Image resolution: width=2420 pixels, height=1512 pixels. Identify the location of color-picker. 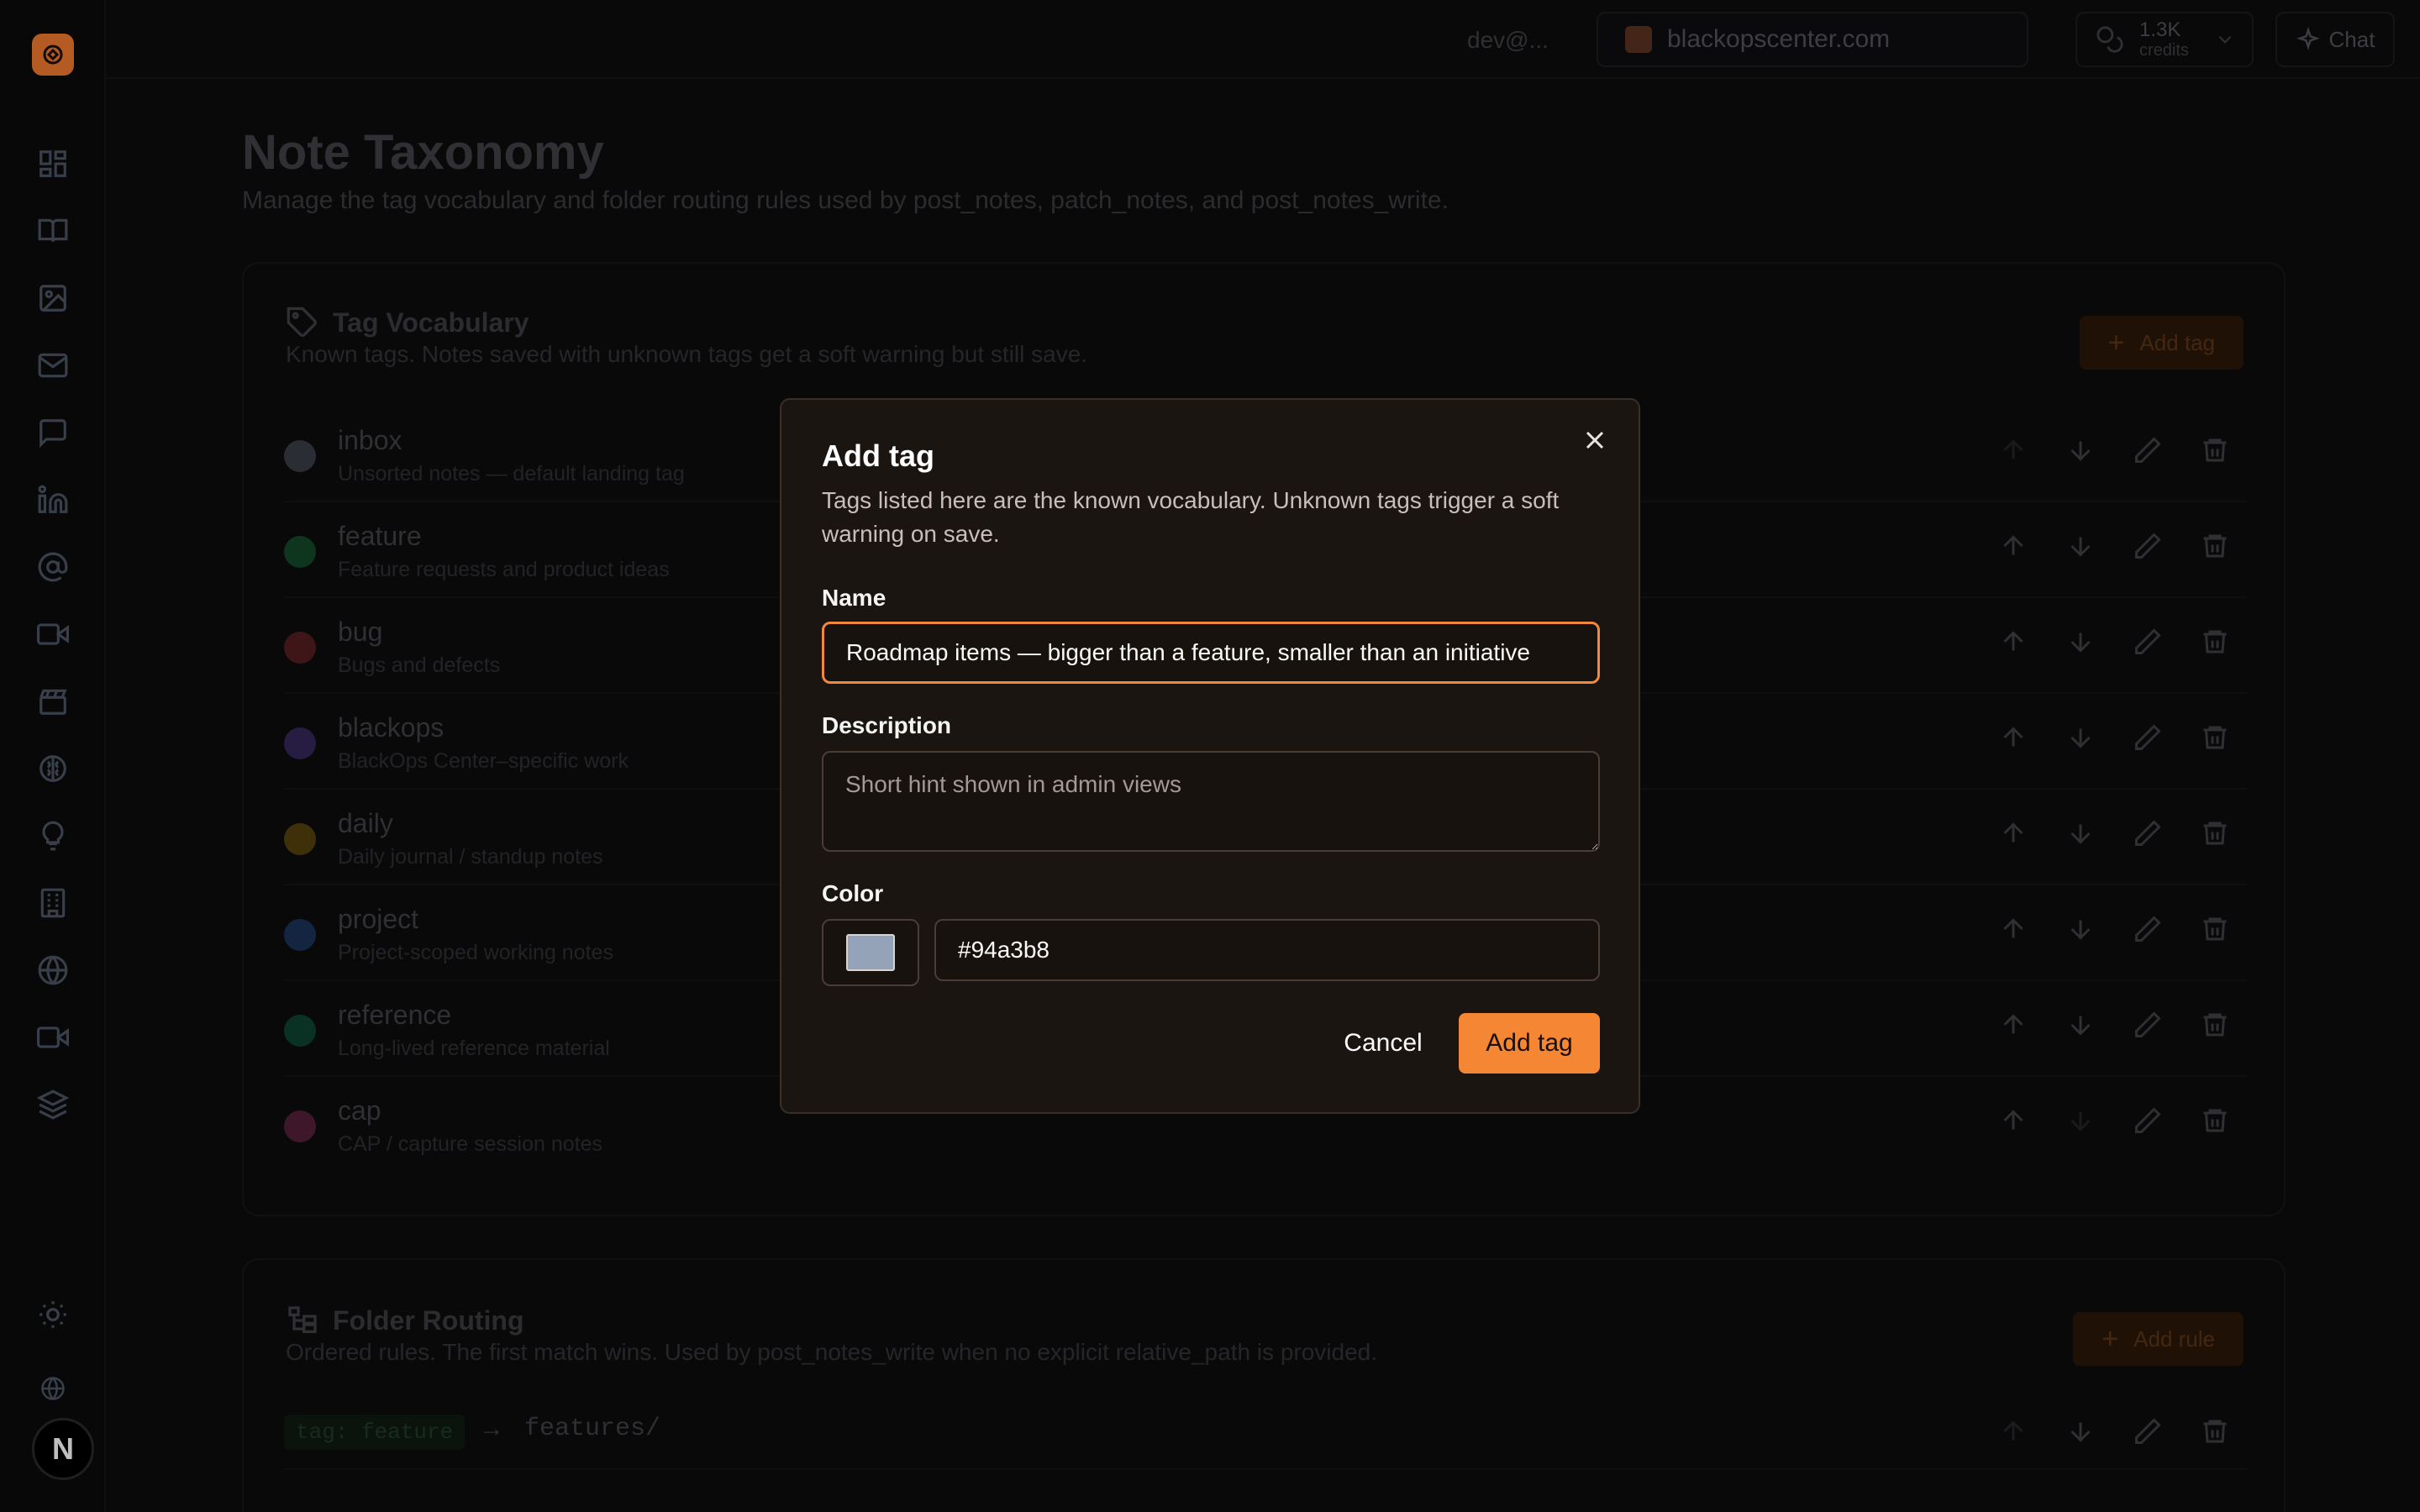
(870, 952).